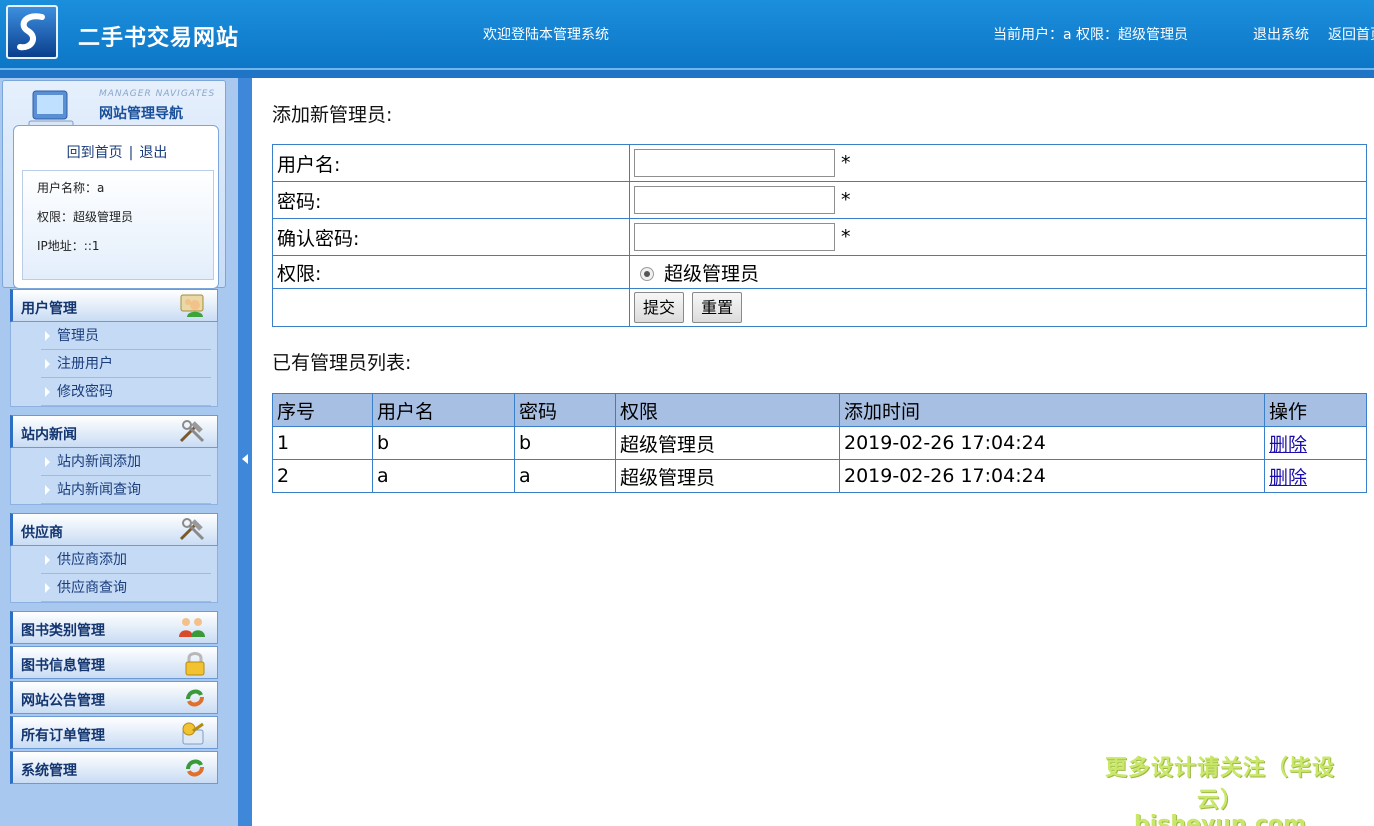 The height and width of the screenshot is (826, 1374). What do you see at coordinates (647, 274) in the screenshot?
I see `permission-radio` at bounding box center [647, 274].